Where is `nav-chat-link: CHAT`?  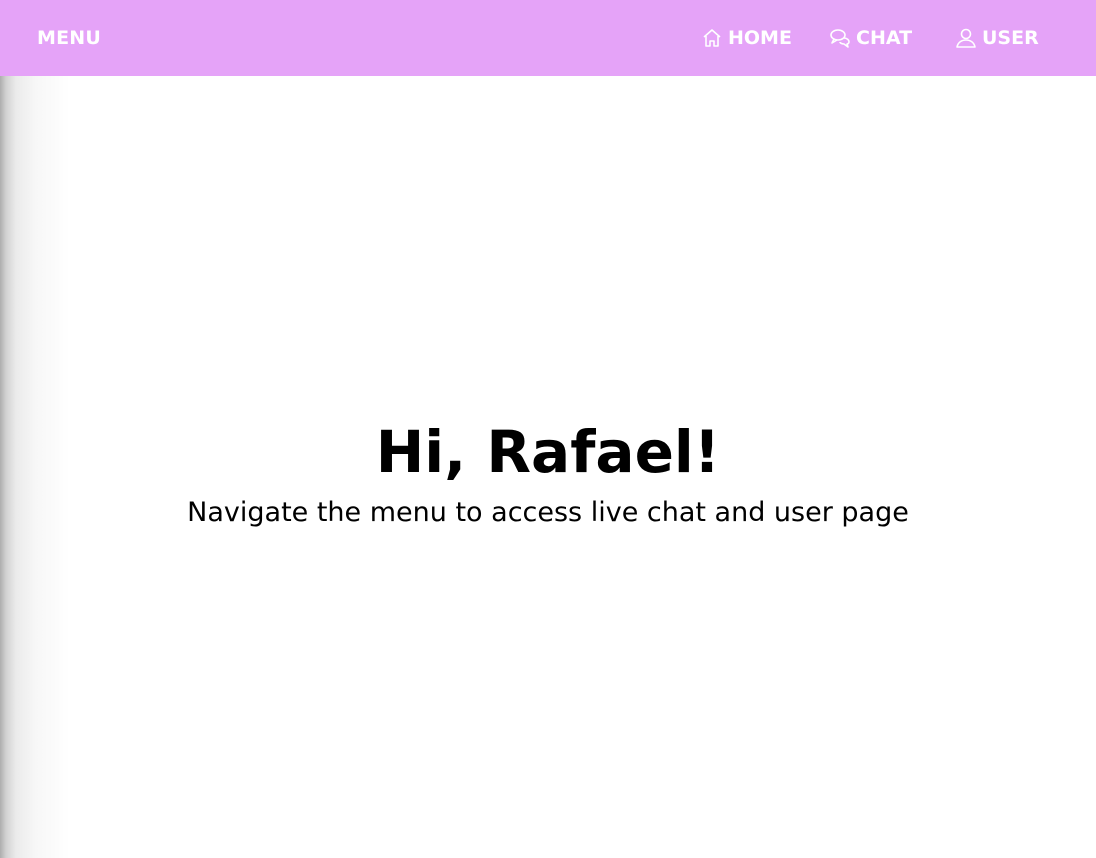 nav-chat-link: CHAT is located at coordinates (870, 38).